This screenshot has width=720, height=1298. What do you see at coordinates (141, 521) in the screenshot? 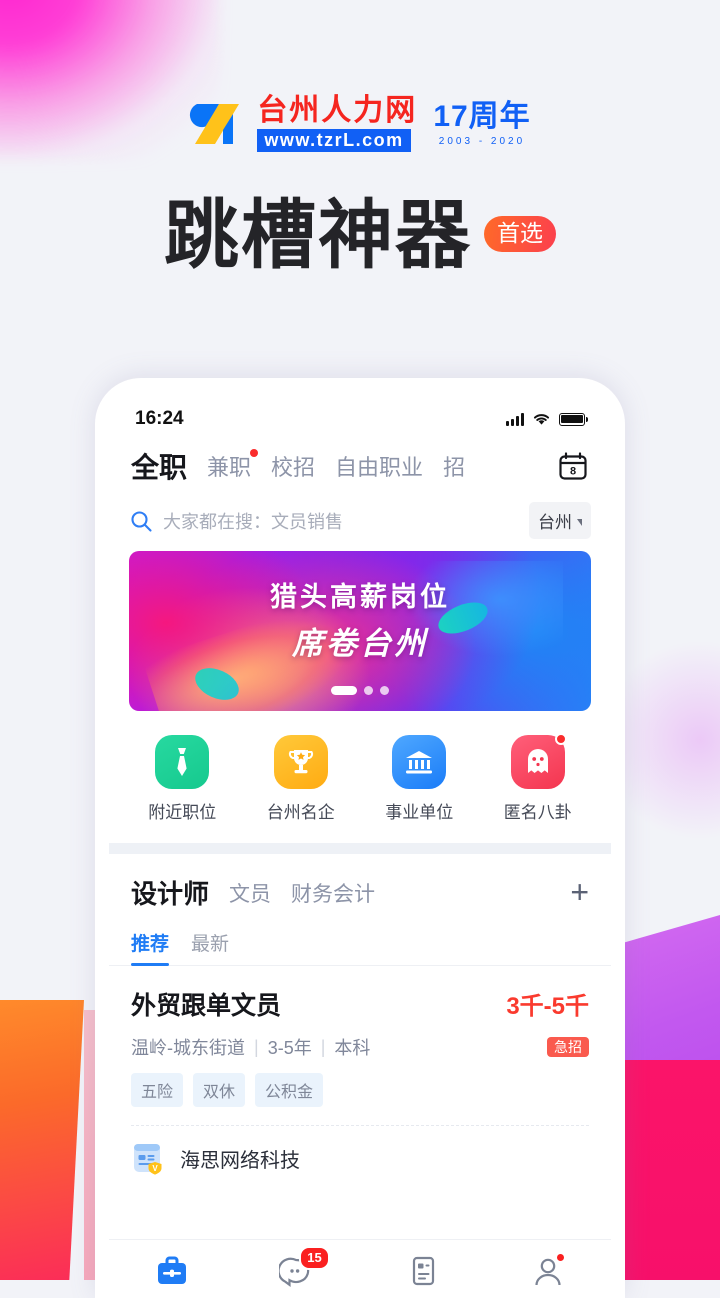
I see `search-icon` at bounding box center [141, 521].